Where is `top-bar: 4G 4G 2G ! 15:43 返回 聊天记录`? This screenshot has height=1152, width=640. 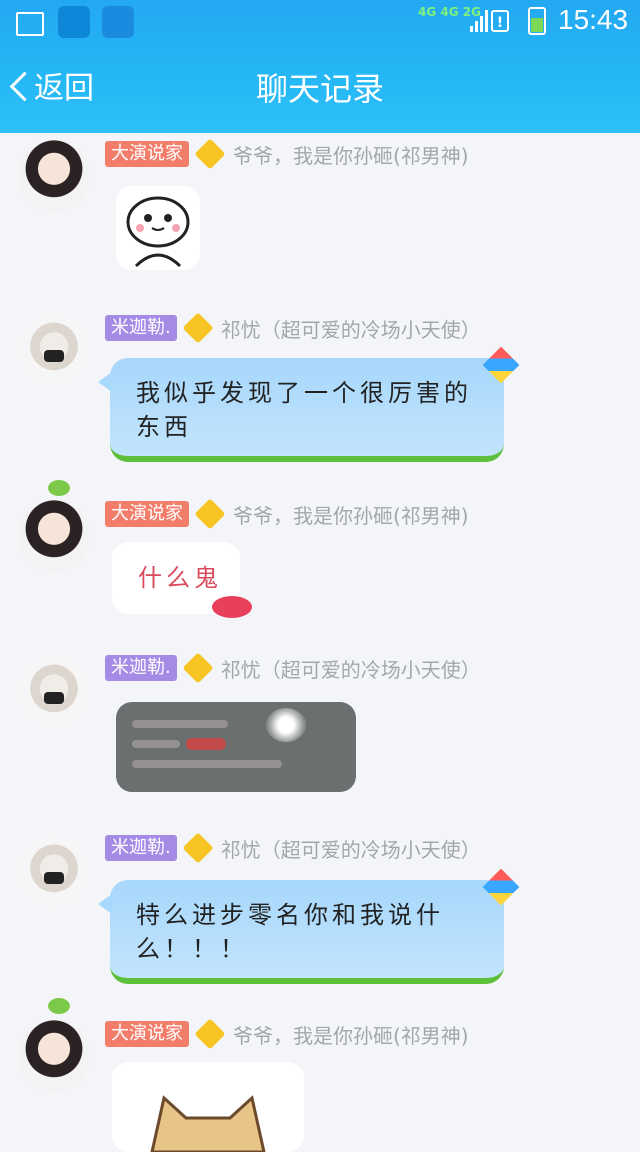
top-bar: 4G 4G 2G ! 15:43 返回 聊天记录 is located at coordinates (320, 66).